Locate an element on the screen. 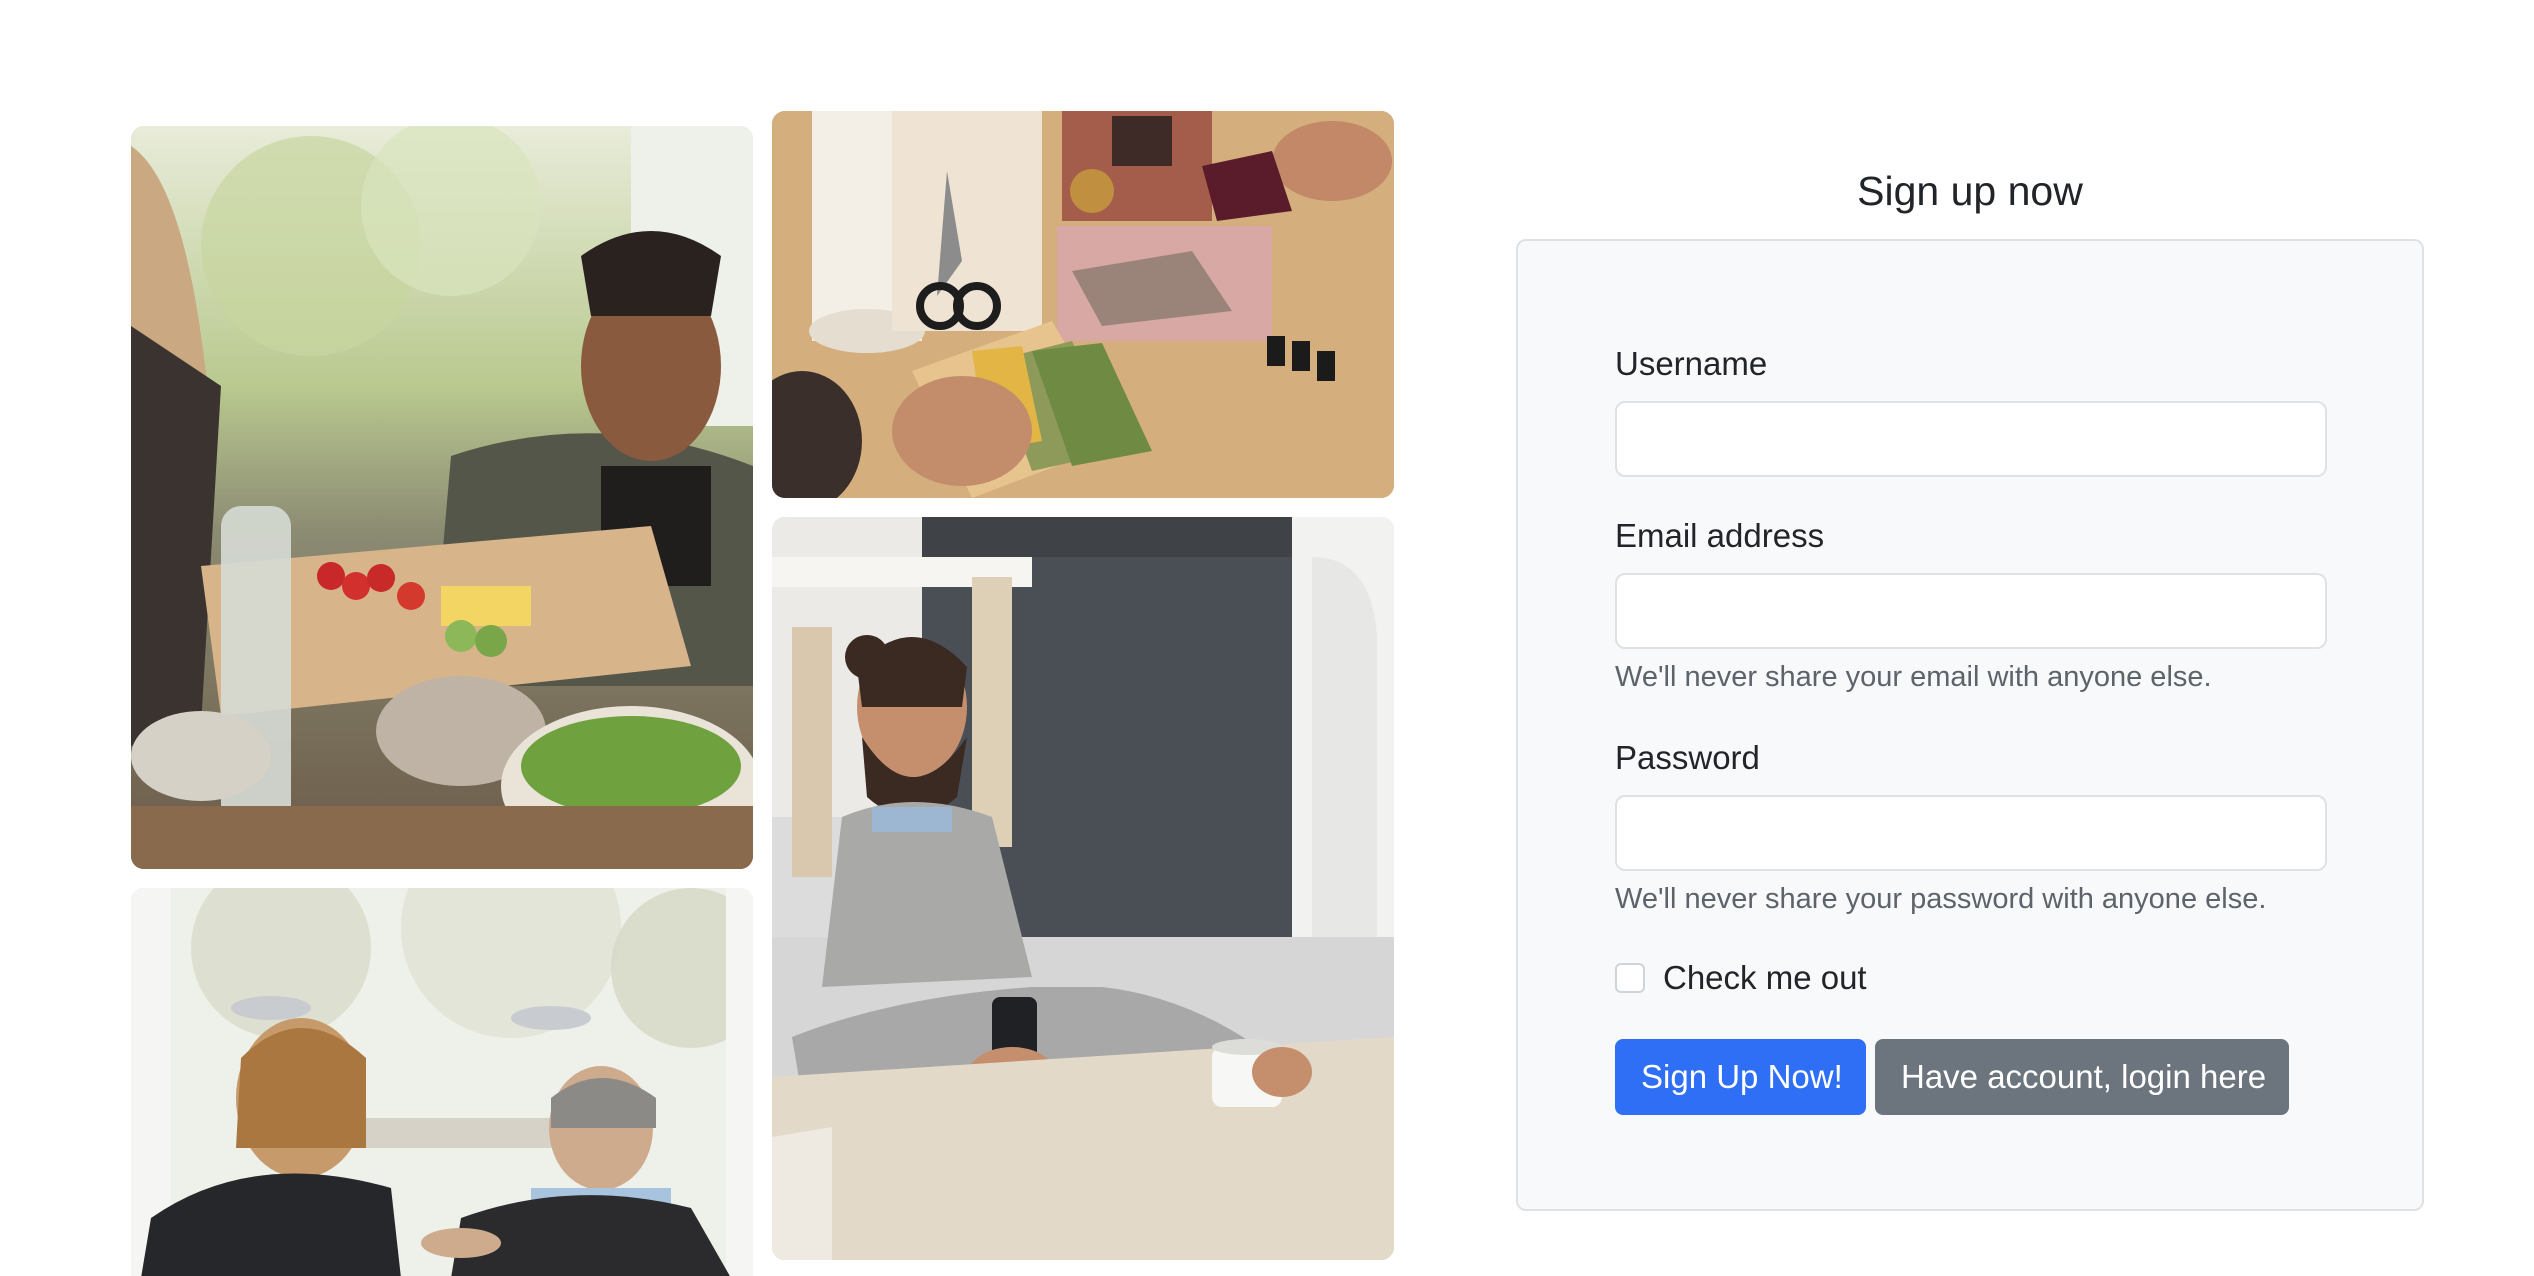  email-label: Email address is located at coordinates (1720, 535).